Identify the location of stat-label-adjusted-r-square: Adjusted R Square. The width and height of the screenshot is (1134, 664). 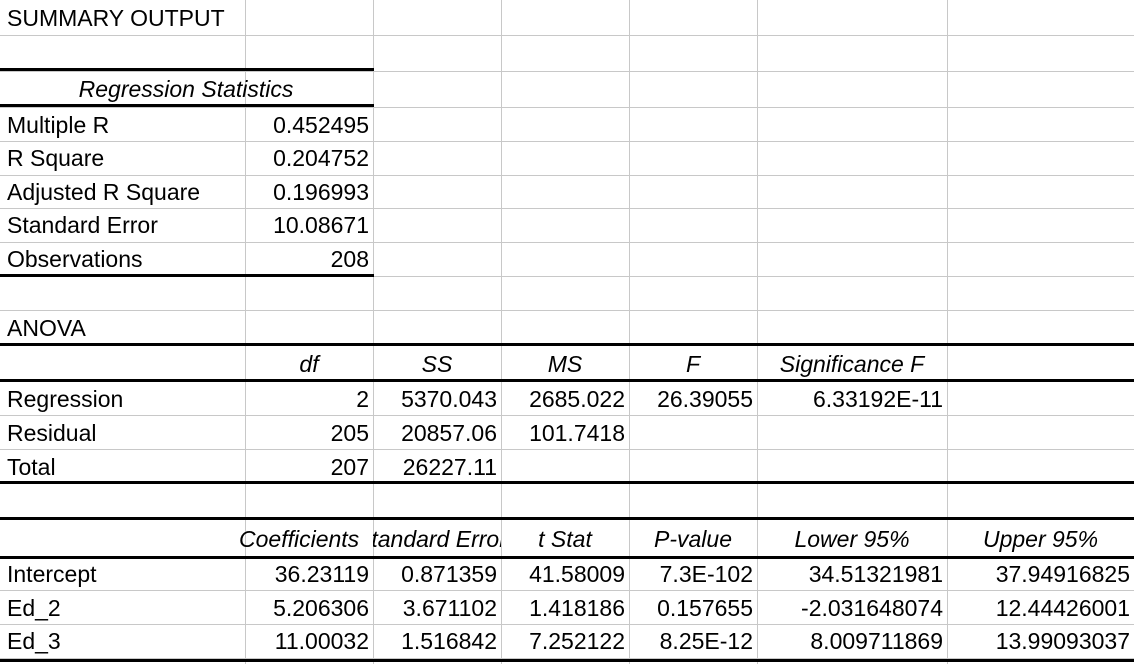
(124, 192).